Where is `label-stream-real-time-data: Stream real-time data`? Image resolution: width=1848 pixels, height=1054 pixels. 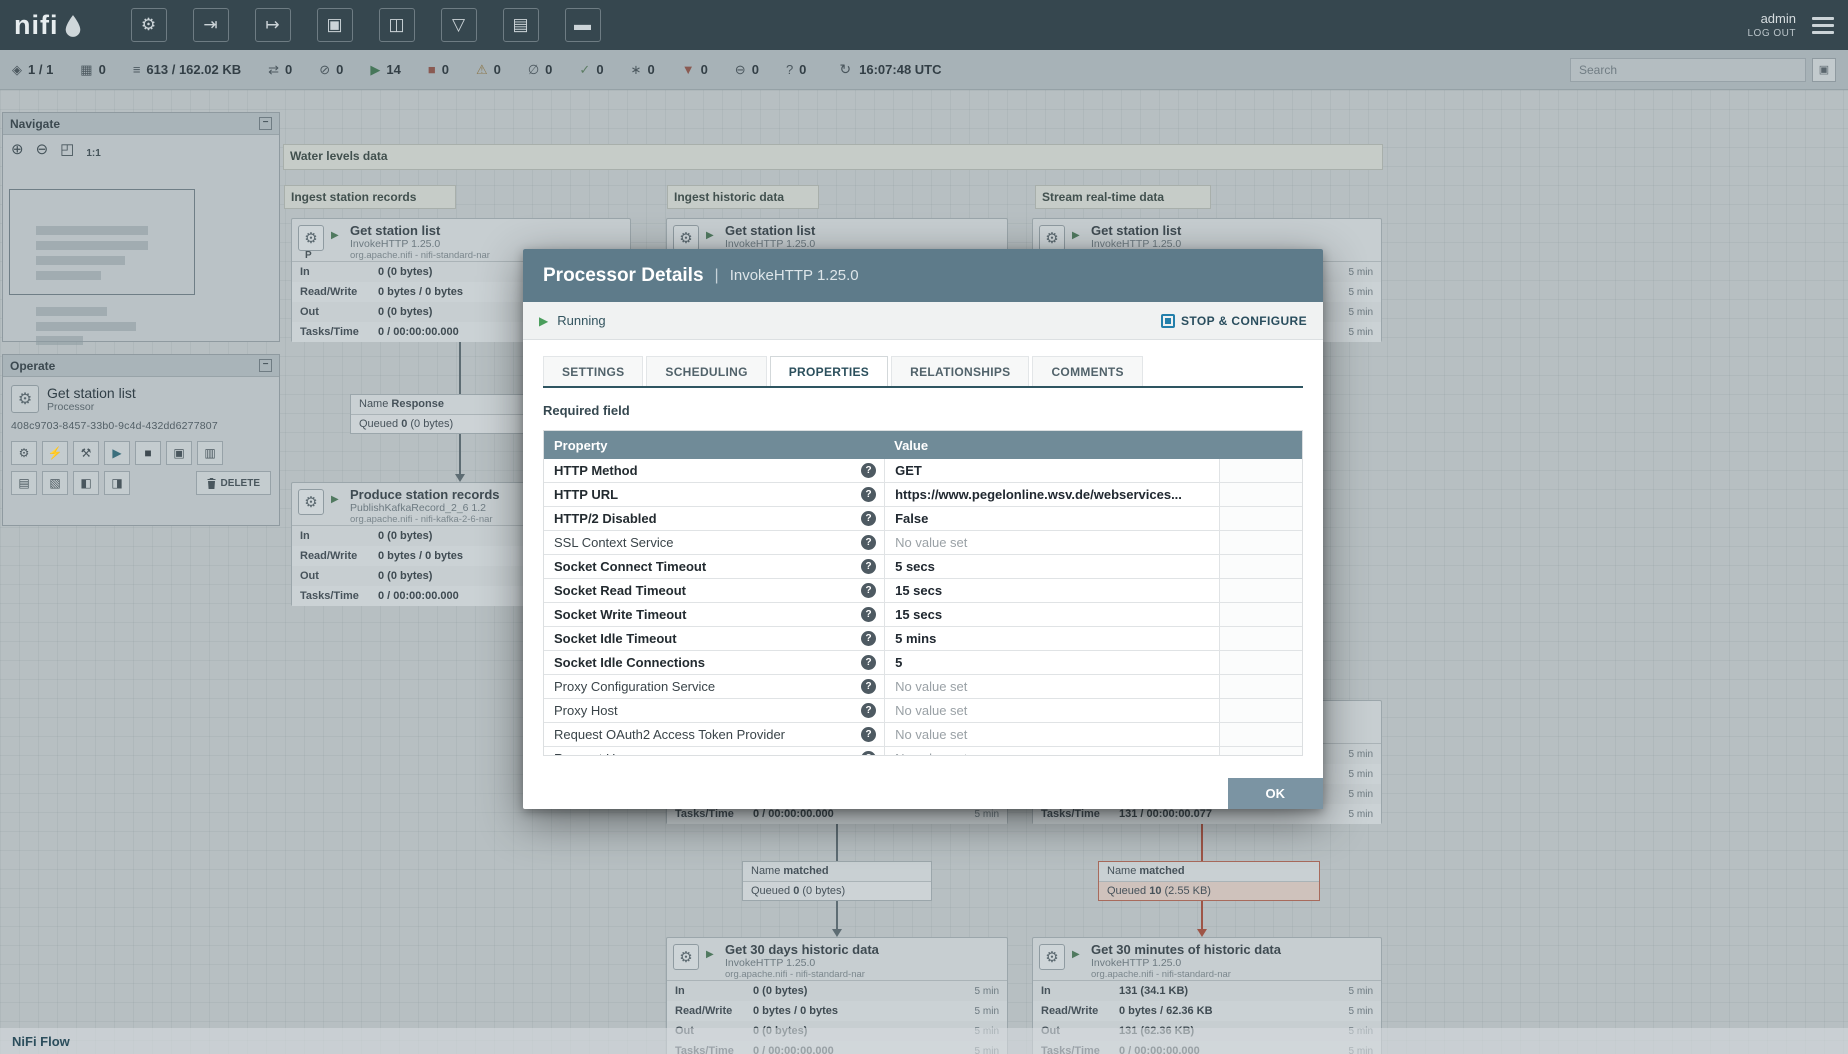
label-stream-real-time-data: Stream real-time data is located at coordinates (1123, 197).